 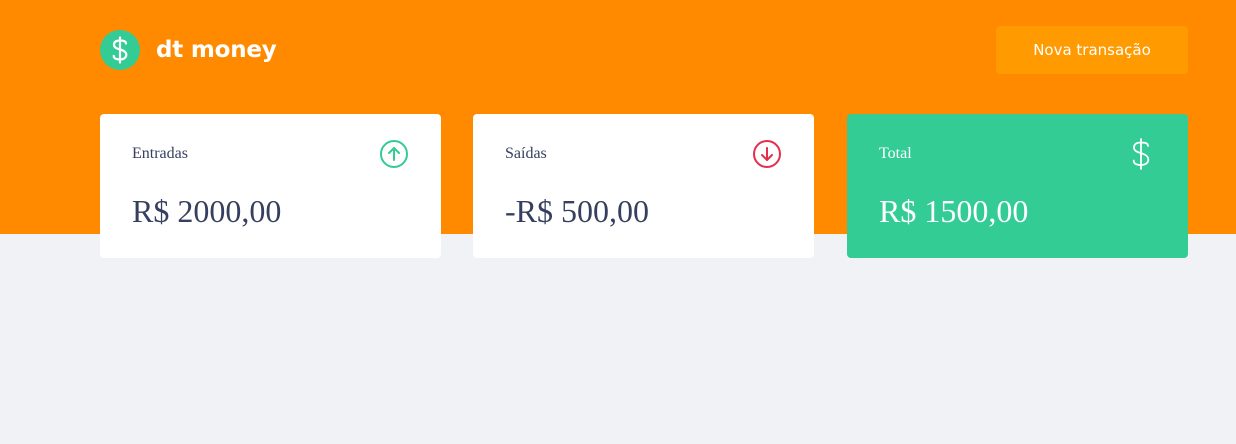 I want to click on arrow-down-circle-icon, so click(x=767, y=154).